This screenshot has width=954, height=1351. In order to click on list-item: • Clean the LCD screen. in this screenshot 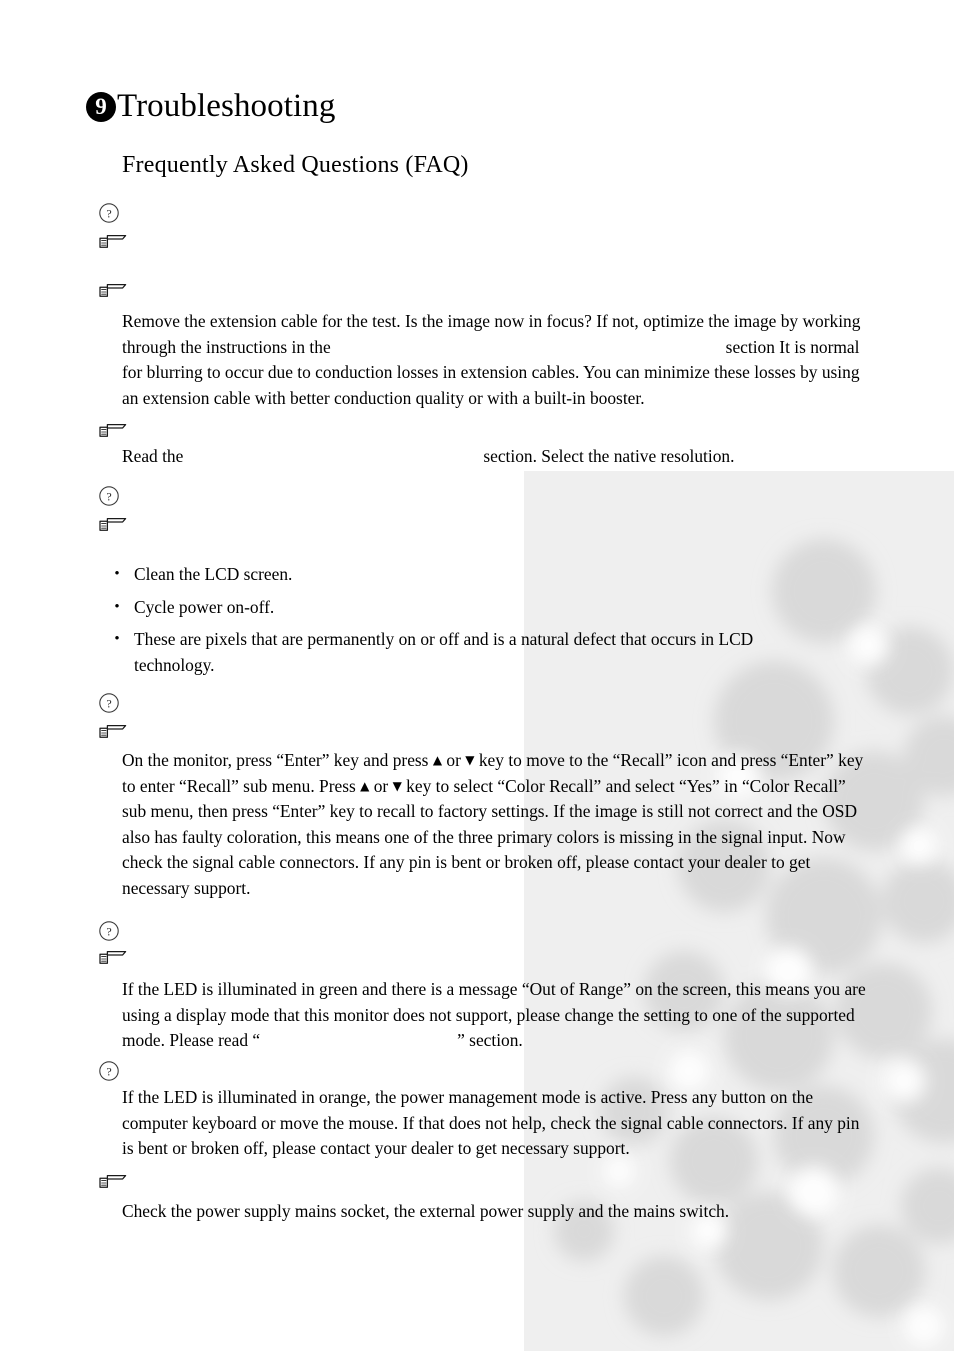, I will do `click(485, 575)`.